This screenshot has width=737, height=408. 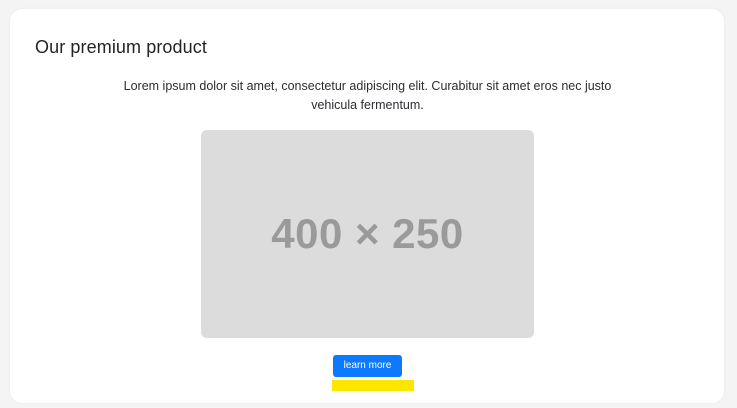 I want to click on image-placeholder-label: 400 × 250, so click(x=367, y=233).